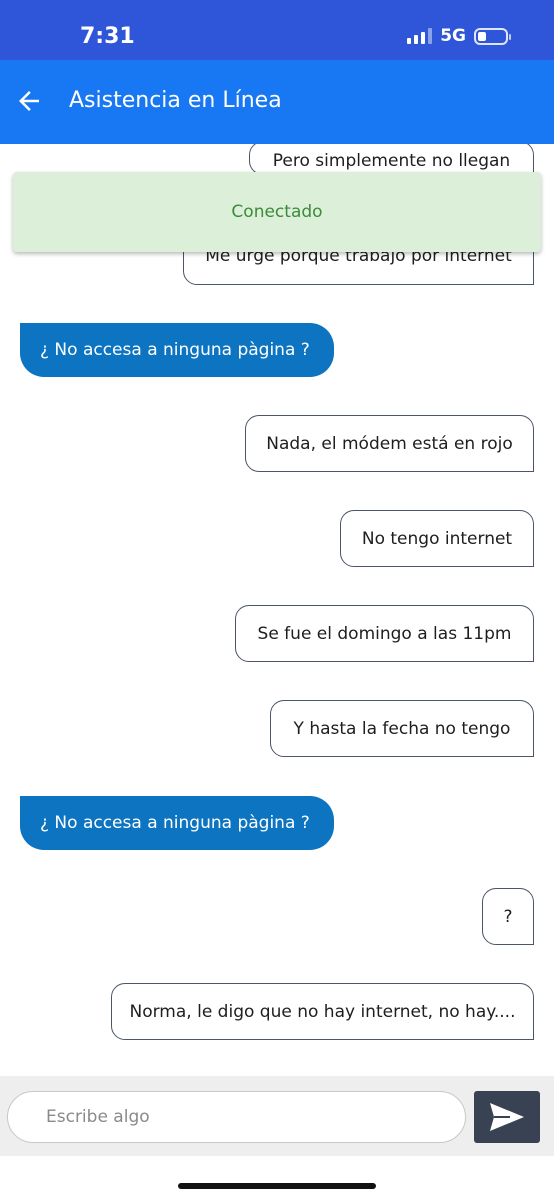  I want to click on message-text: Nada, el módem está en rojo, so click(389, 443).